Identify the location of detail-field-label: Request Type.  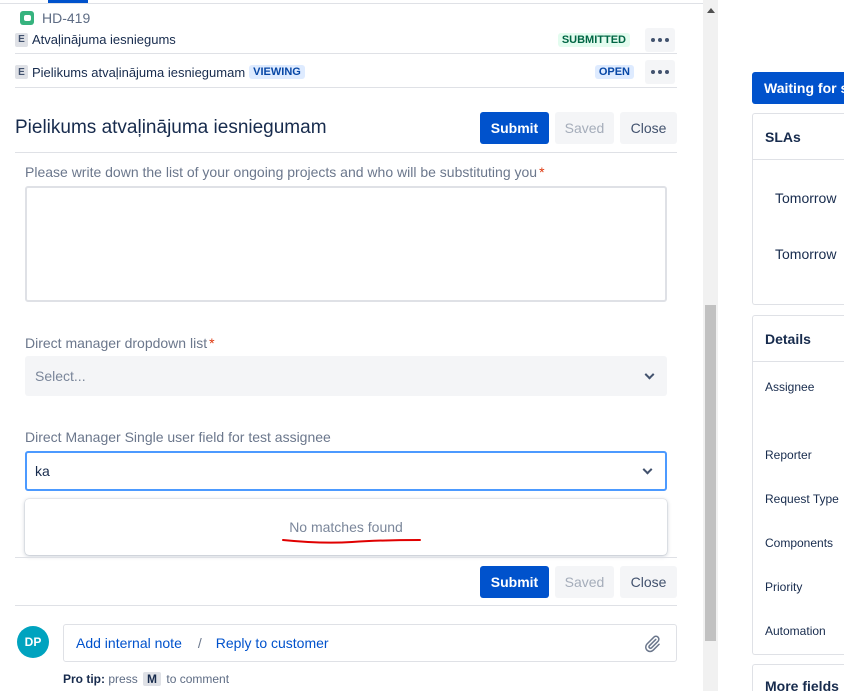
(802, 499).